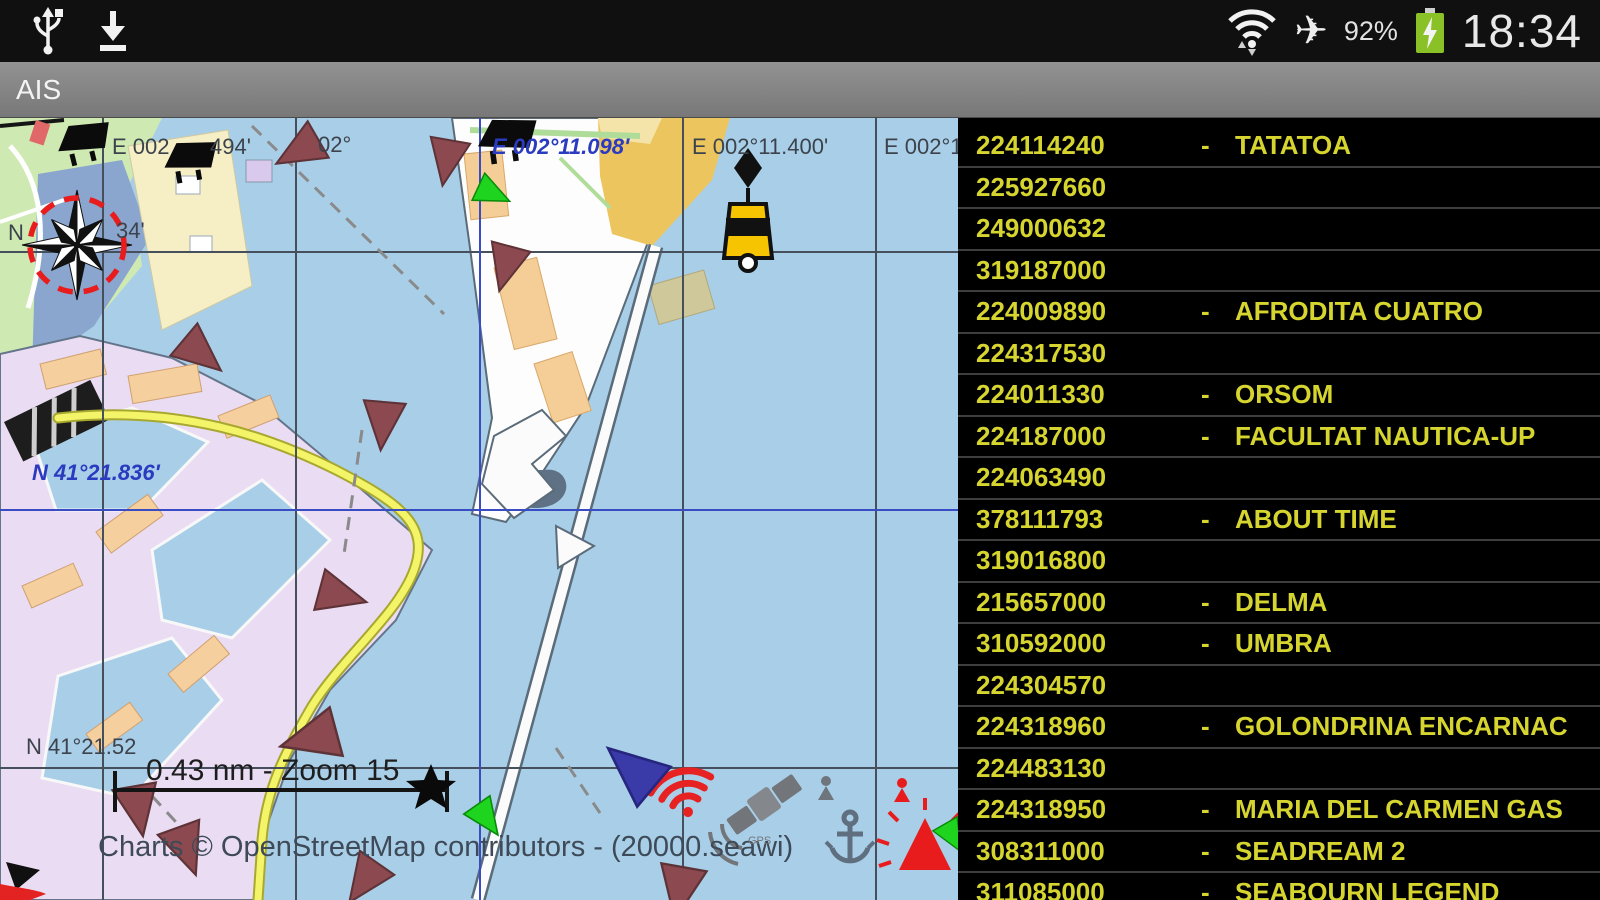  Describe the element at coordinates (113, 31) in the screenshot. I see `download-icon` at that location.